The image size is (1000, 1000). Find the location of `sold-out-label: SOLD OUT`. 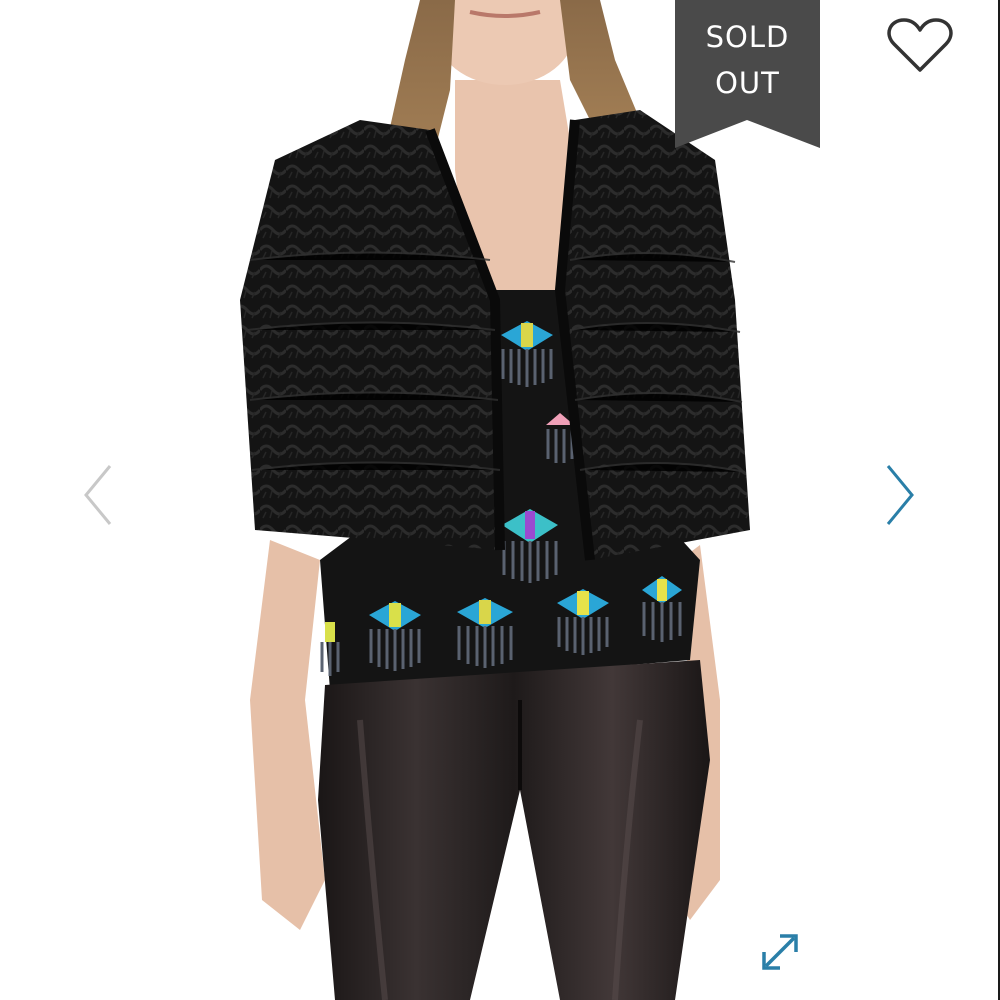

sold-out-label: SOLD OUT is located at coordinates (747, 60).